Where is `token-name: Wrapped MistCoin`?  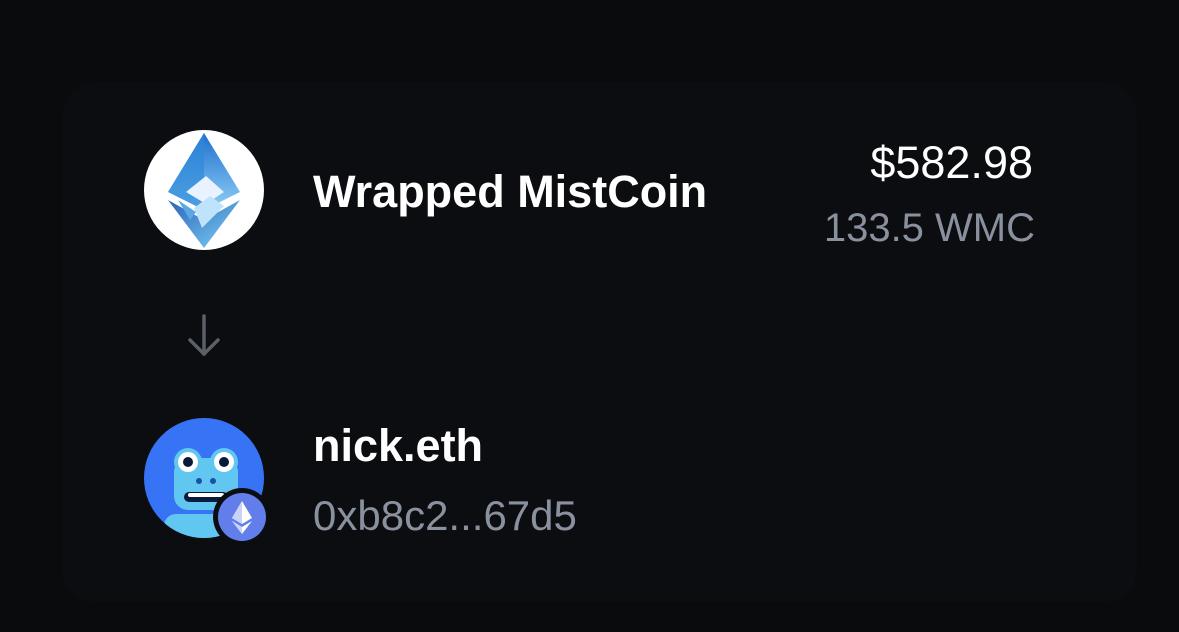 token-name: Wrapped MistCoin is located at coordinates (510, 191).